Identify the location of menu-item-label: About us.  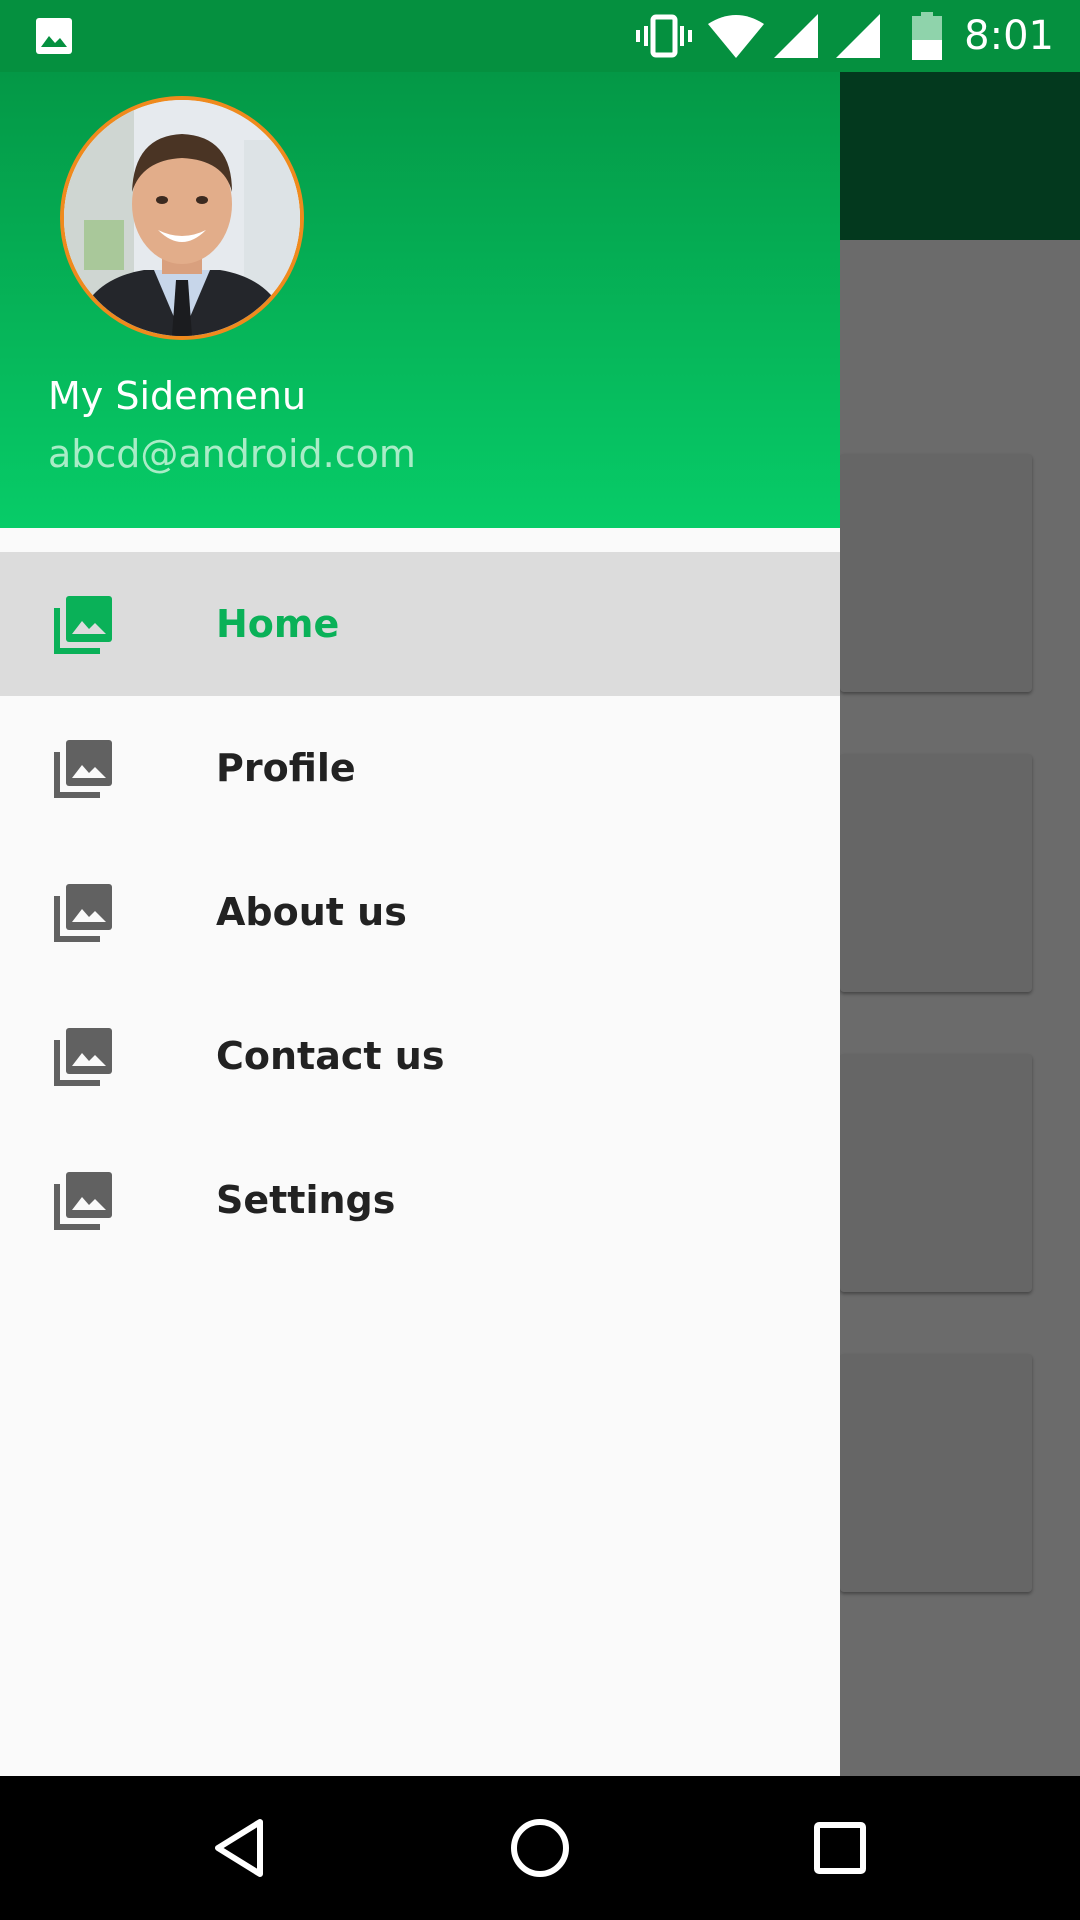
(311, 912).